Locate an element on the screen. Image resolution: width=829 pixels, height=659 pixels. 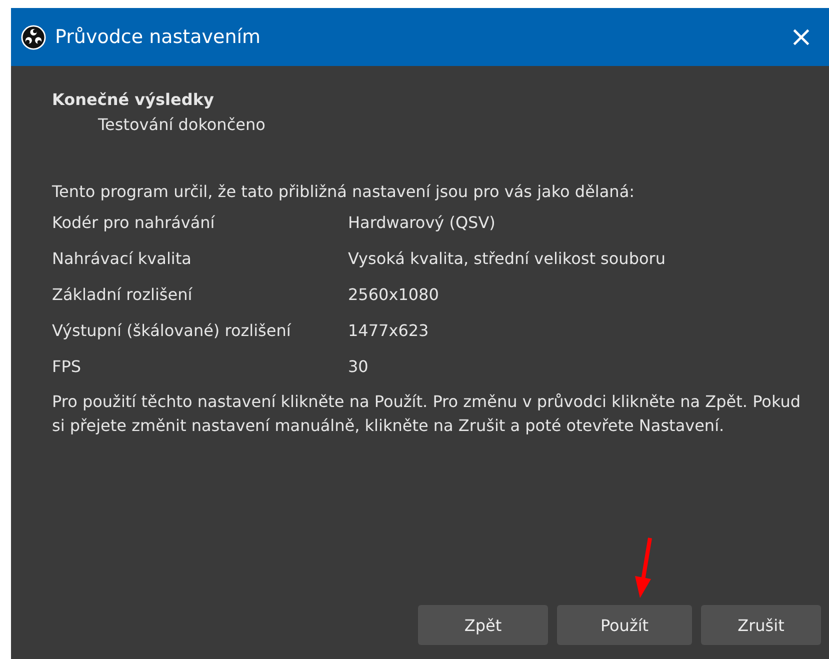
setting-value: Vysoká kvalita, střední velikost souboru is located at coordinates (507, 258).